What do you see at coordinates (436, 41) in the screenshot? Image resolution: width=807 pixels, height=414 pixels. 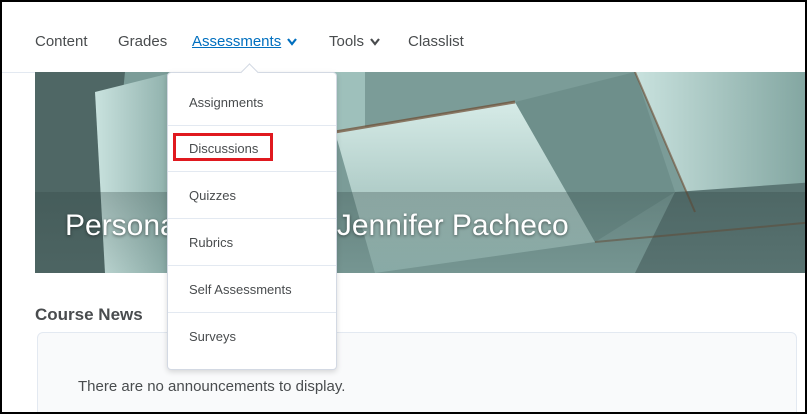 I see `nav-classlist: Classlist` at bounding box center [436, 41].